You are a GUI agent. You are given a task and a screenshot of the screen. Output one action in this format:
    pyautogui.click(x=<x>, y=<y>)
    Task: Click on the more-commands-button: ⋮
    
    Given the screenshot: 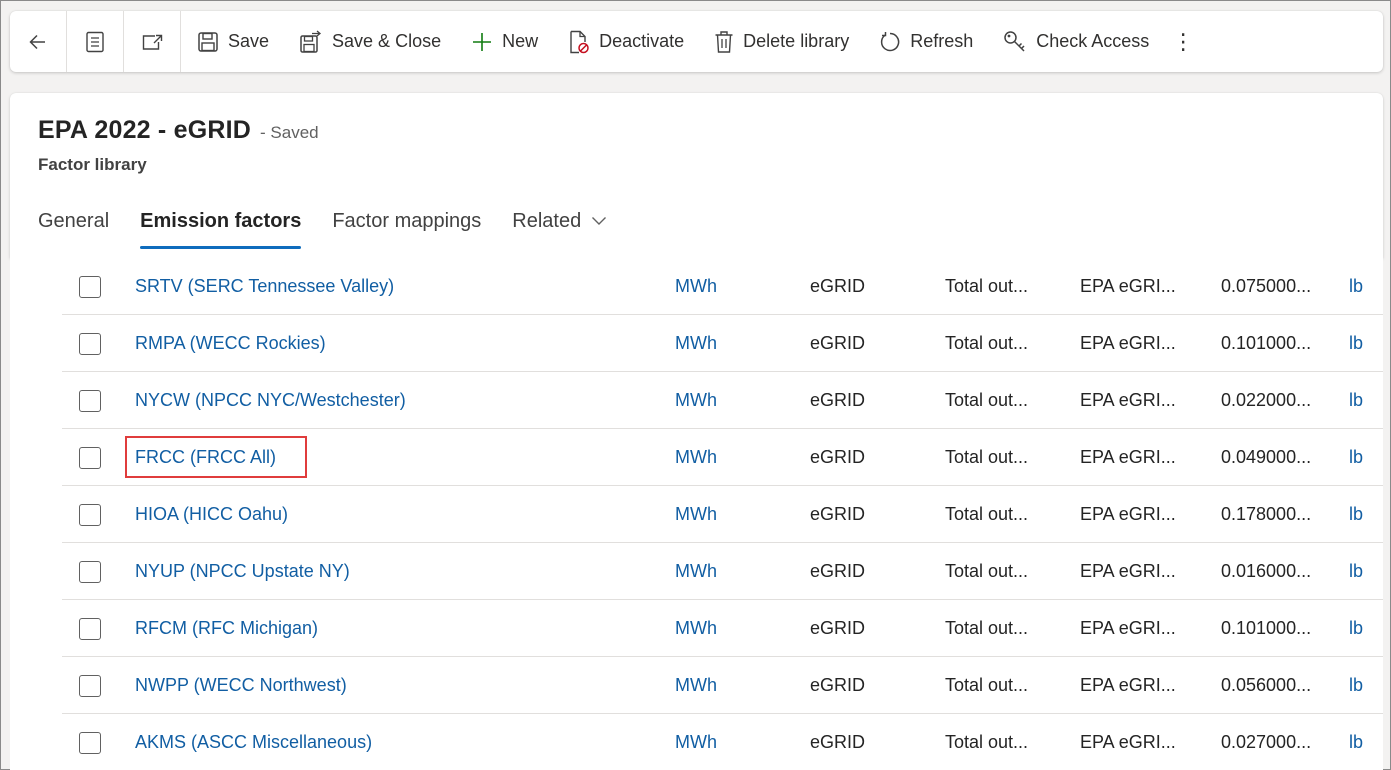 What is the action you would take?
    pyautogui.click(x=1183, y=41)
    